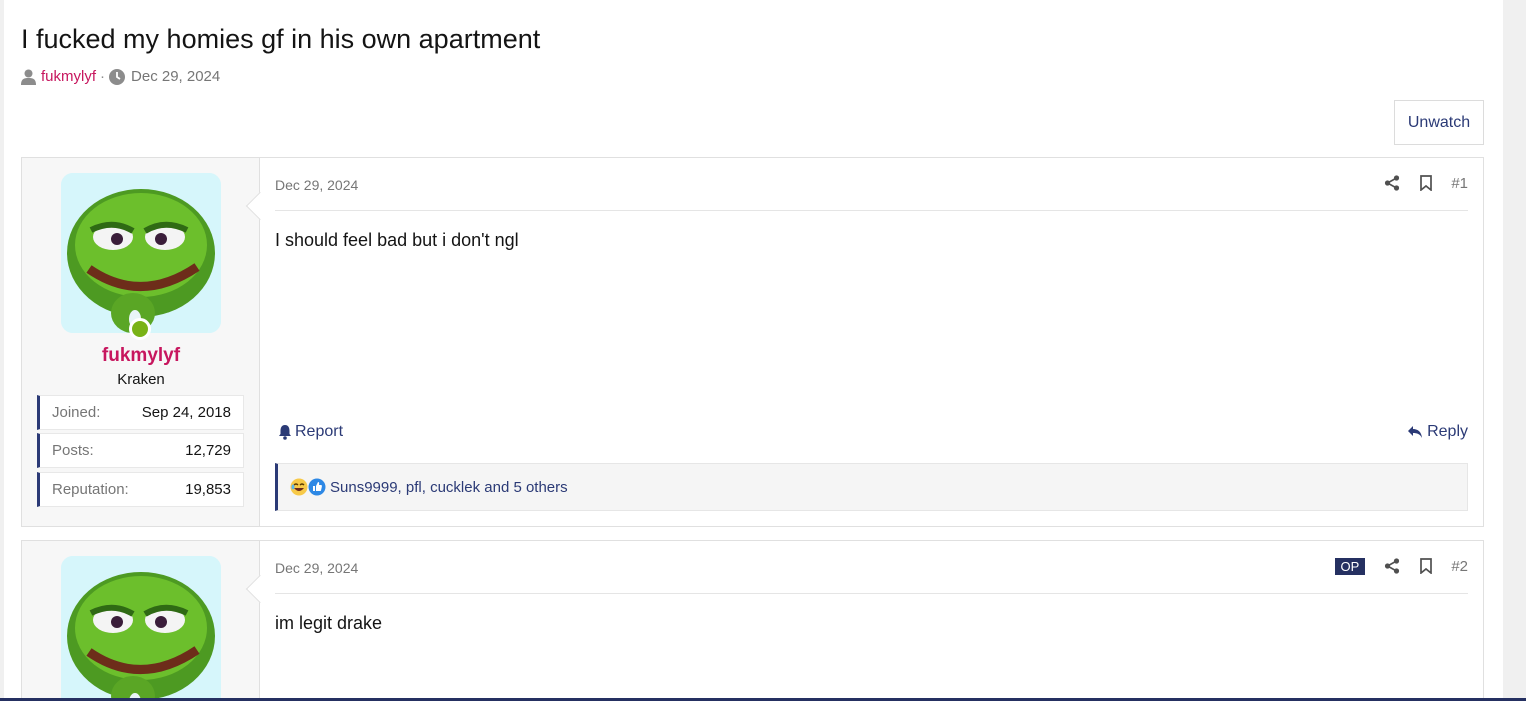  What do you see at coordinates (186, 412) in the screenshot?
I see `stat-value: Sep 24, 2018` at bounding box center [186, 412].